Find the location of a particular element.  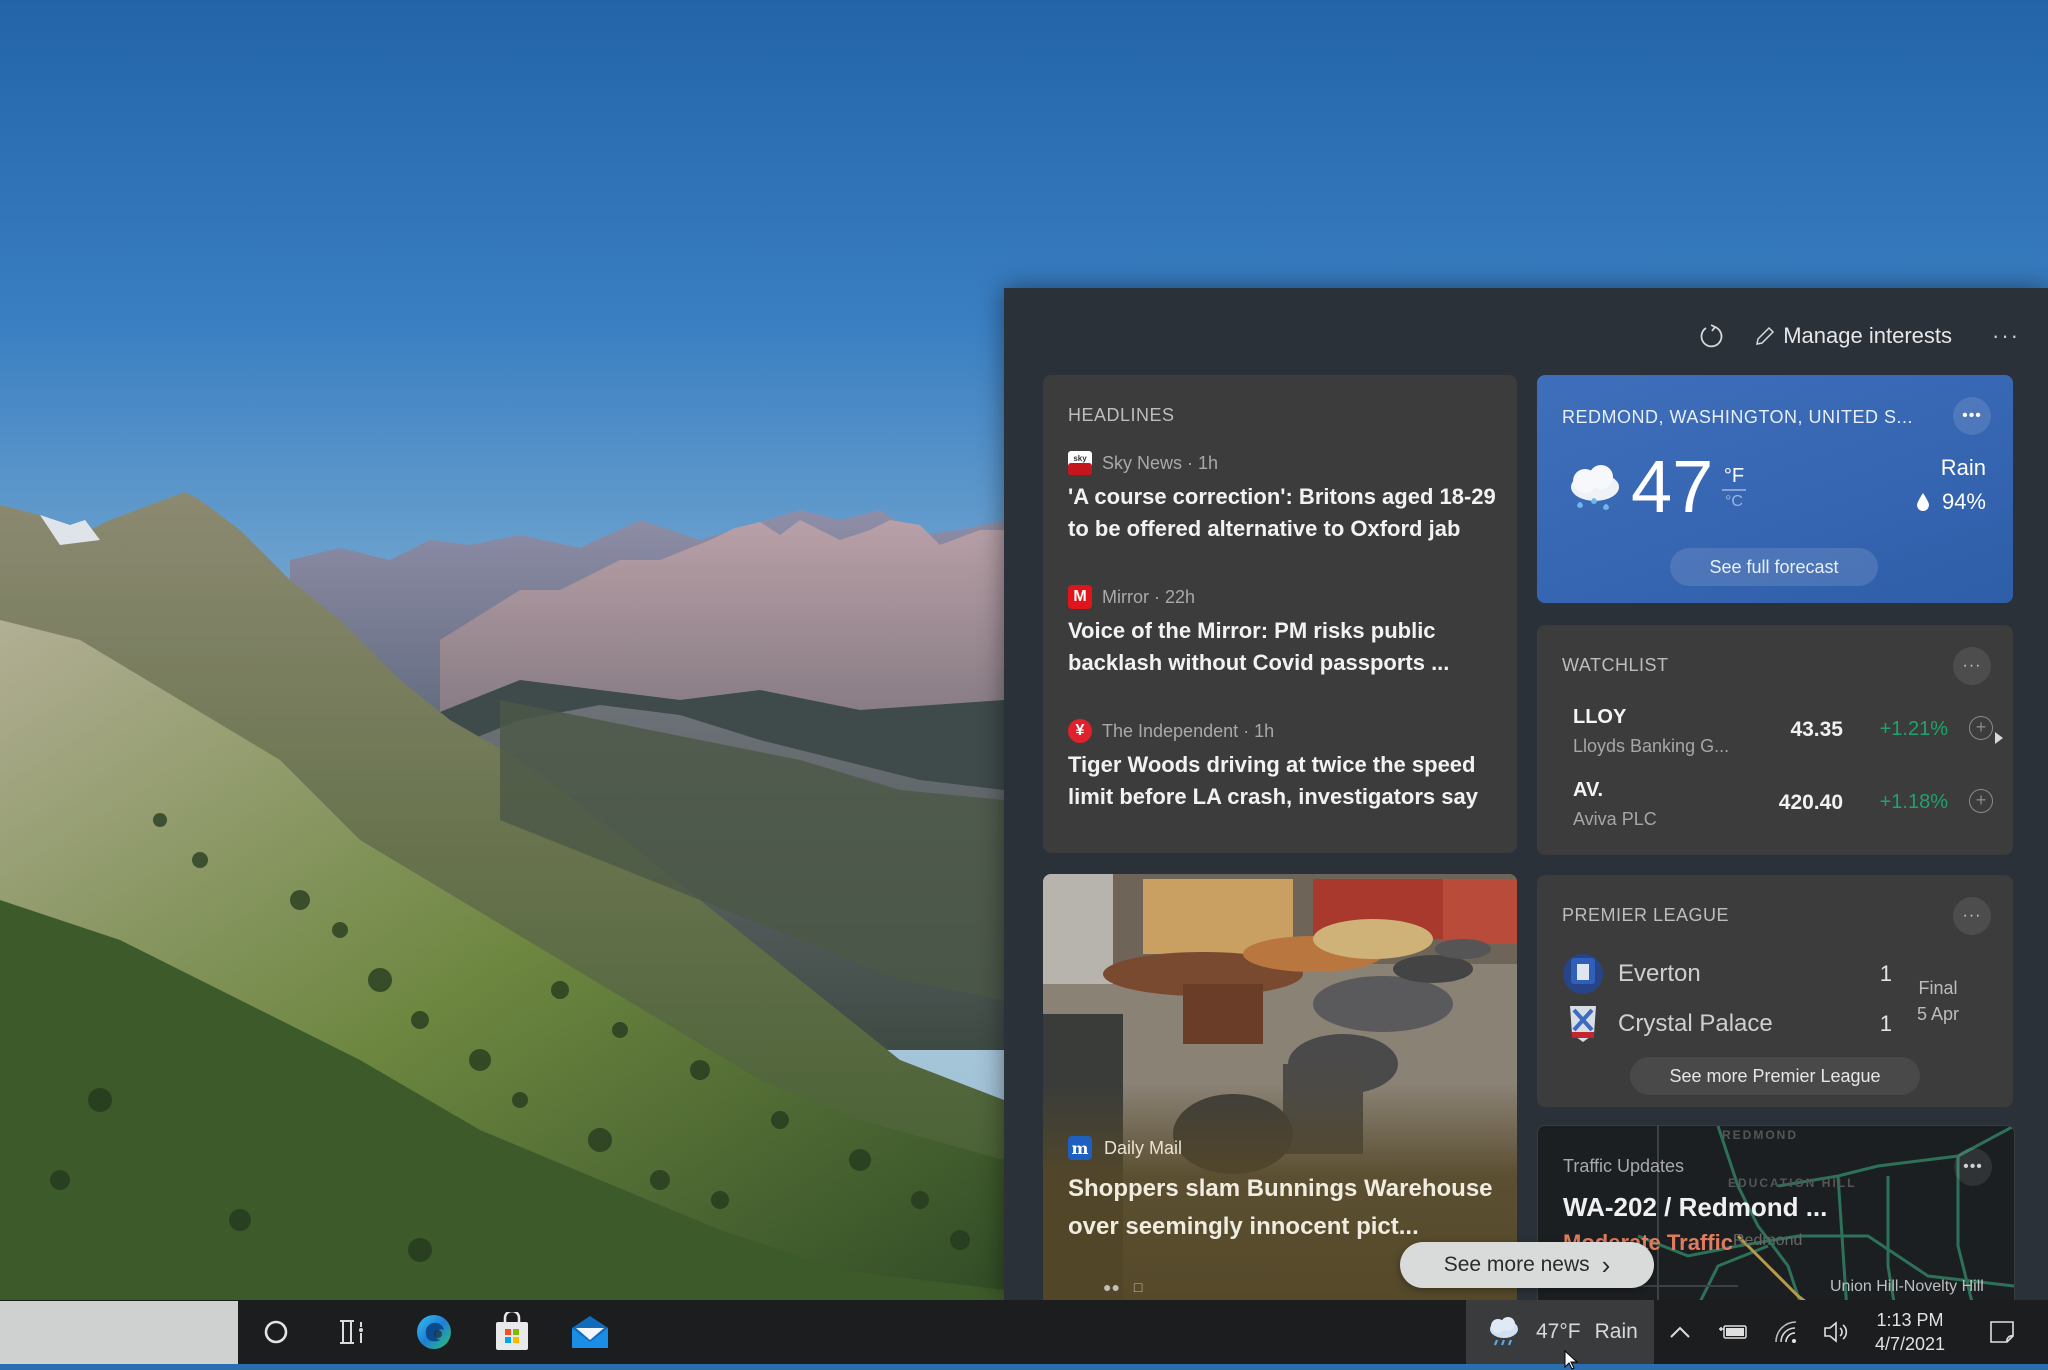

premier-league-more-button: ··· is located at coordinates (1972, 916).